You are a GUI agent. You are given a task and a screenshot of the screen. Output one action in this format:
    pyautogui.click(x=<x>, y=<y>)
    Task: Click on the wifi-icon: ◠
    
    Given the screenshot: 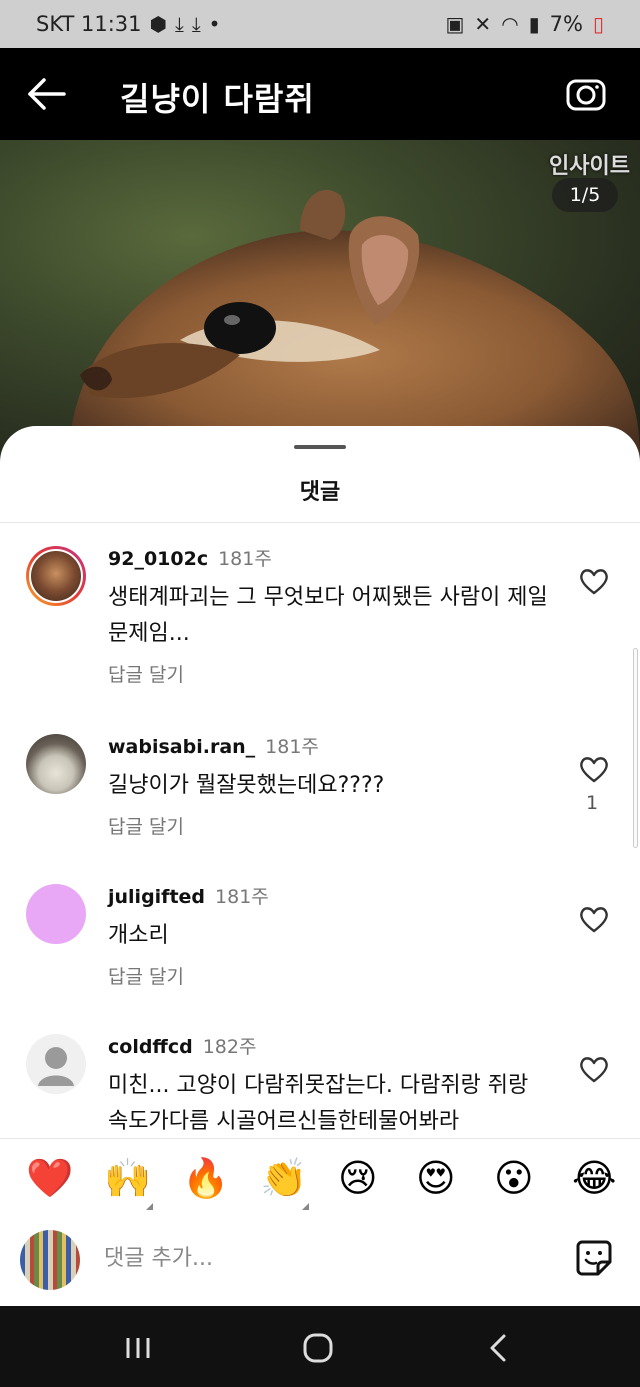 What is the action you would take?
    pyautogui.click(x=510, y=24)
    